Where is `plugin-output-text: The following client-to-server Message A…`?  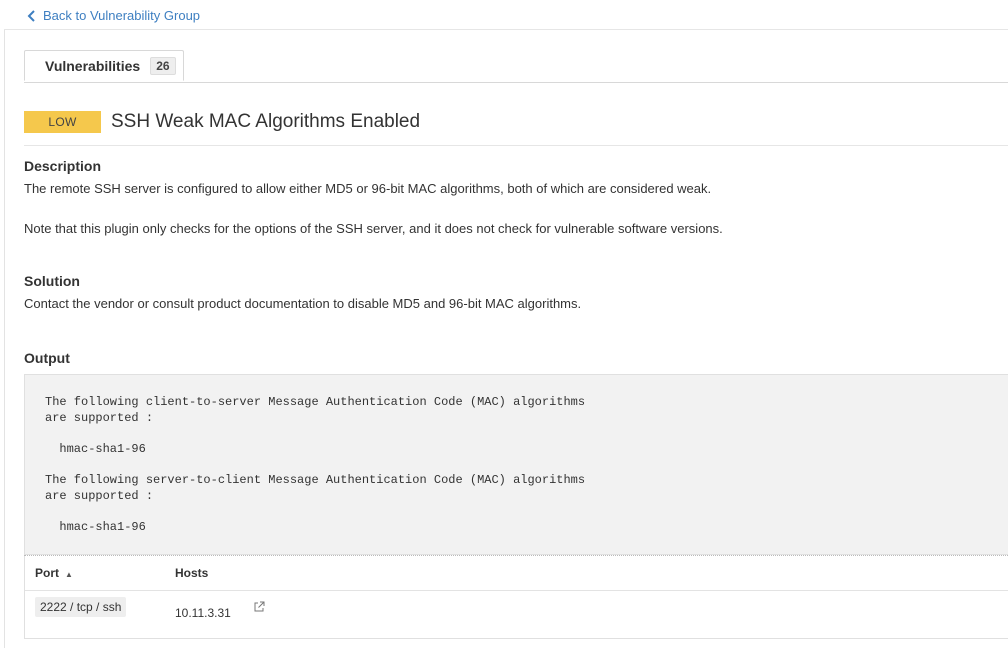 plugin-output-text: The following client-to-server Message A… is located at coordinates (315, 464).